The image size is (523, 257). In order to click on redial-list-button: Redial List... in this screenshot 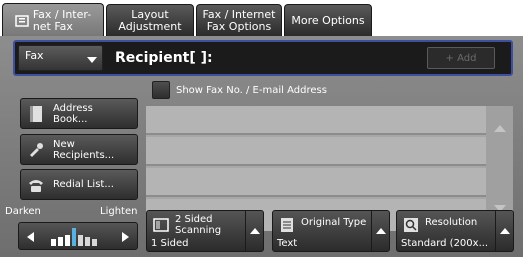, I will do `click(79, 184)`.